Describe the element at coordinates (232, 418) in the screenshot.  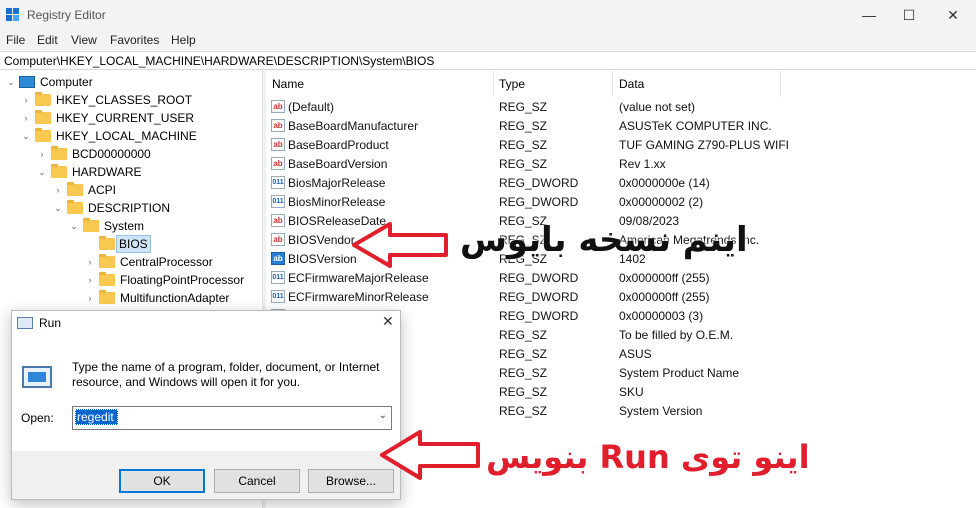
I see `run-open-input: regedit ⌄` at that location.